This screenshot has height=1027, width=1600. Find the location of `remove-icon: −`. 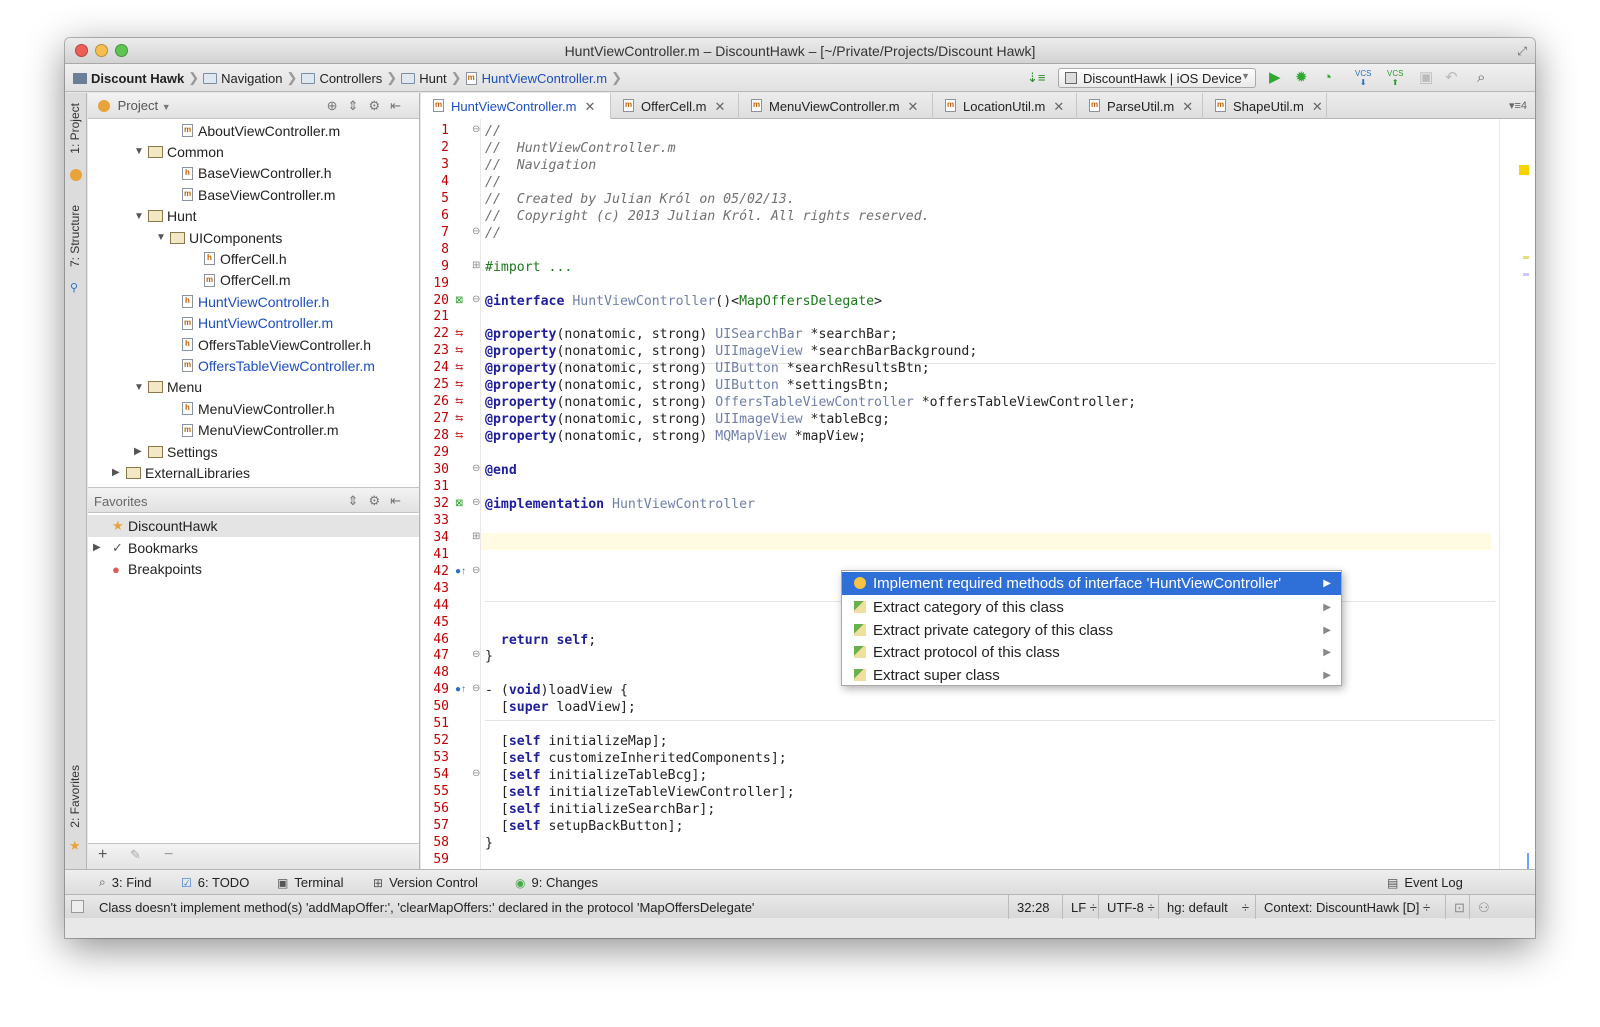

remove-icon: − is located at coordinates (168, 855).